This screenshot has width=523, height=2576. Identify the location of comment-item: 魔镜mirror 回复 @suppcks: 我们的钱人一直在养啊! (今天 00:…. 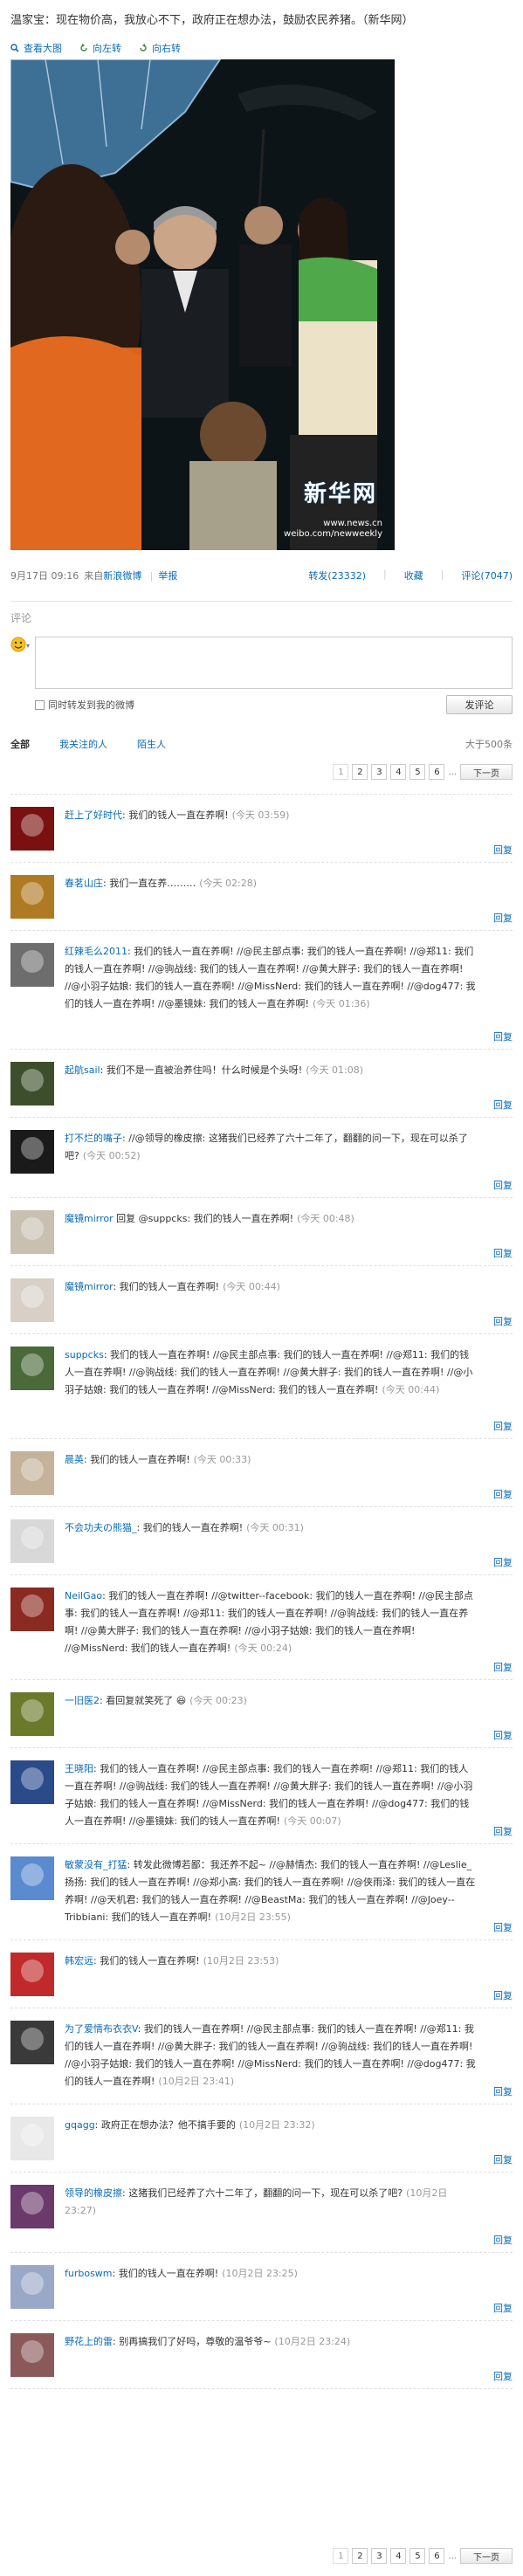
(261, 1232).